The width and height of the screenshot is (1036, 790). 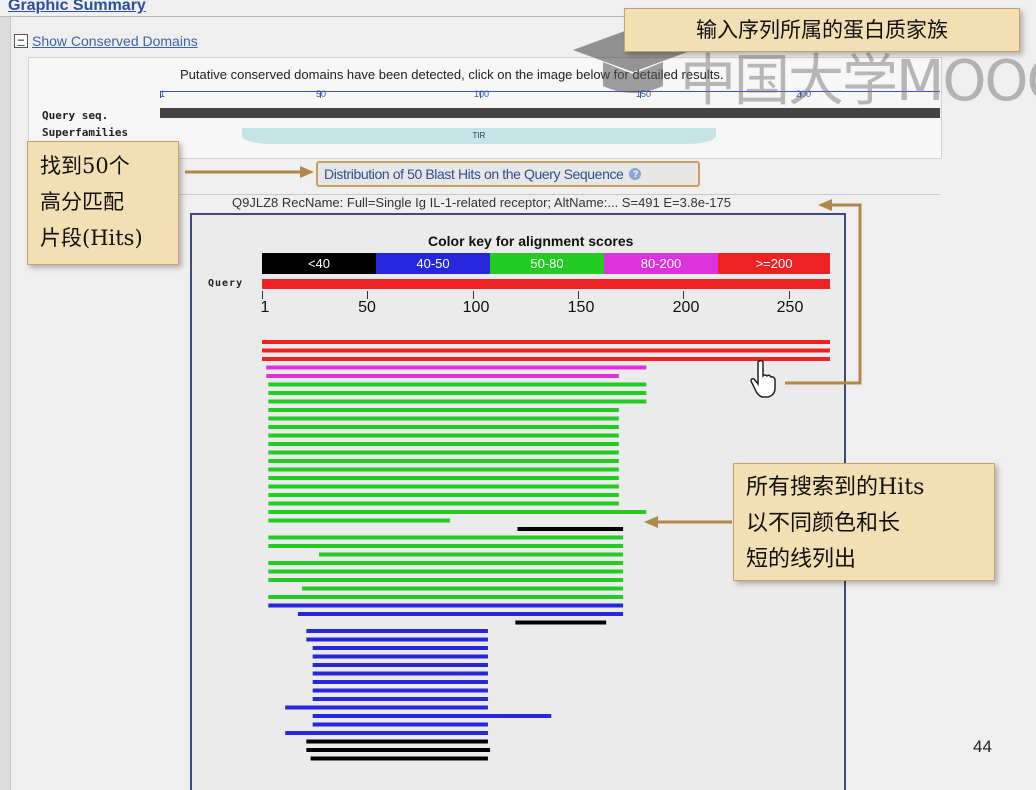 What do you see at coordinates (982, 746) in the screenshot?
I see `slide-page-number: 44` at bounding box center [982, 746].